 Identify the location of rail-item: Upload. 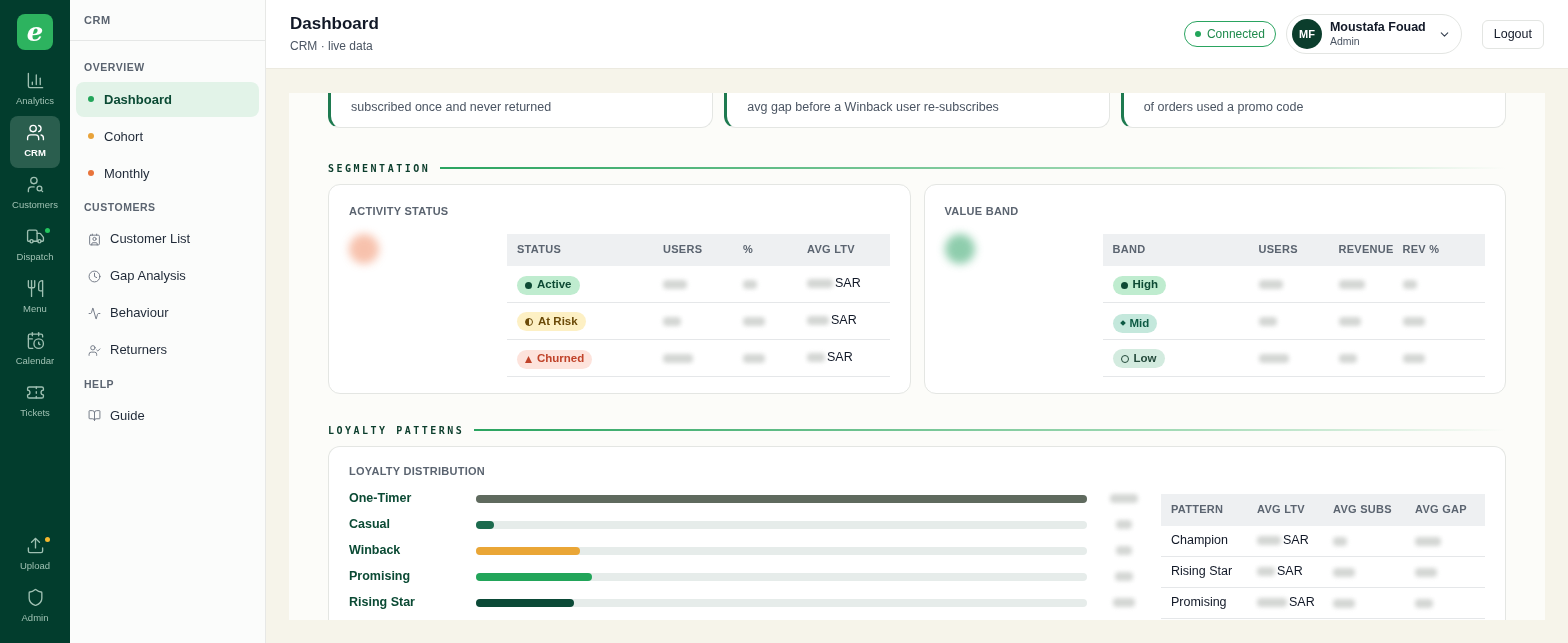
(35, 555).